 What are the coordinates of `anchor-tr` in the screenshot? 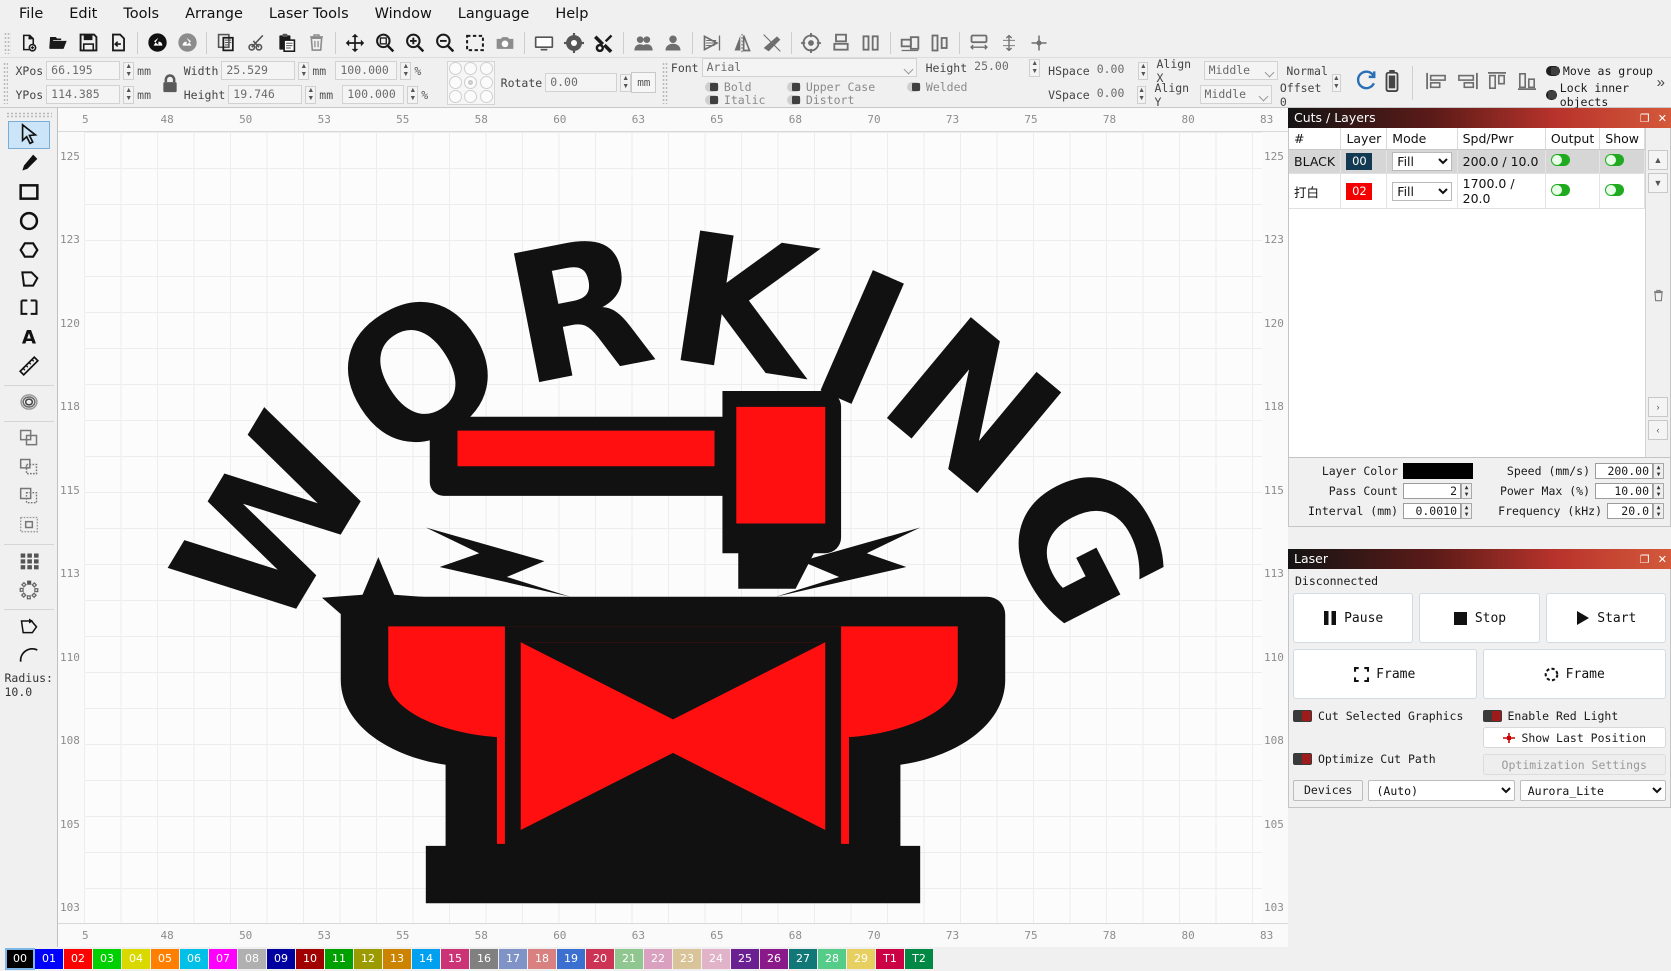 It's located at (486, 68).